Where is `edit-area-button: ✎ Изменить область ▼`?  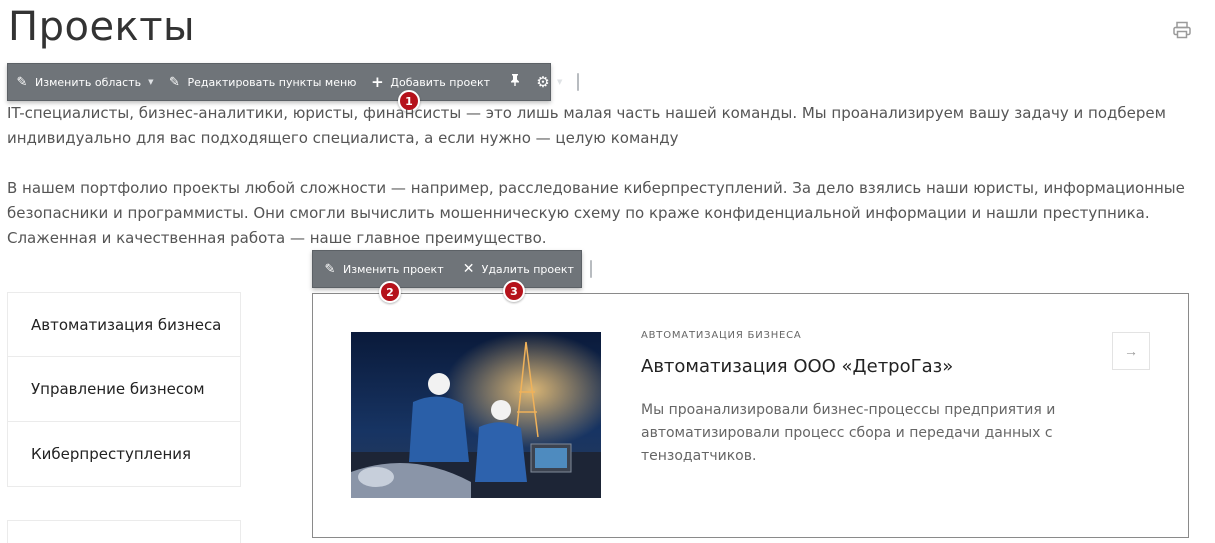 edit-area-button: ✎ Изменить область ▼ is located at coordinates (84, 82).